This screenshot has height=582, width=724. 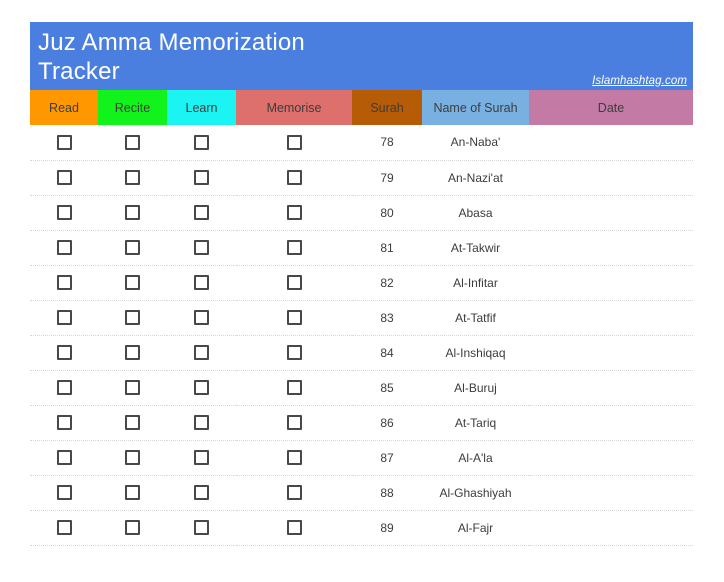 What do you see at coordinates (639, 81) in the screenshot?
I see `watermark-link: Islamhashtag.com` at bounding box center [639, 81].